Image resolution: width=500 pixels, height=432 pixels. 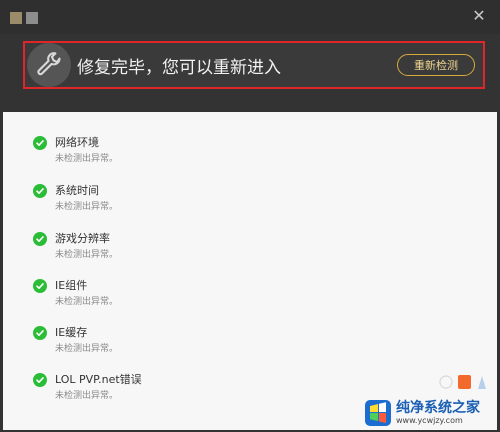 What do you see at coordinates (143, 247) in the screenshot?
I see `check-item-resolution: 游戏分辨率 未检测出异常。` at bounding box center [143, 247].